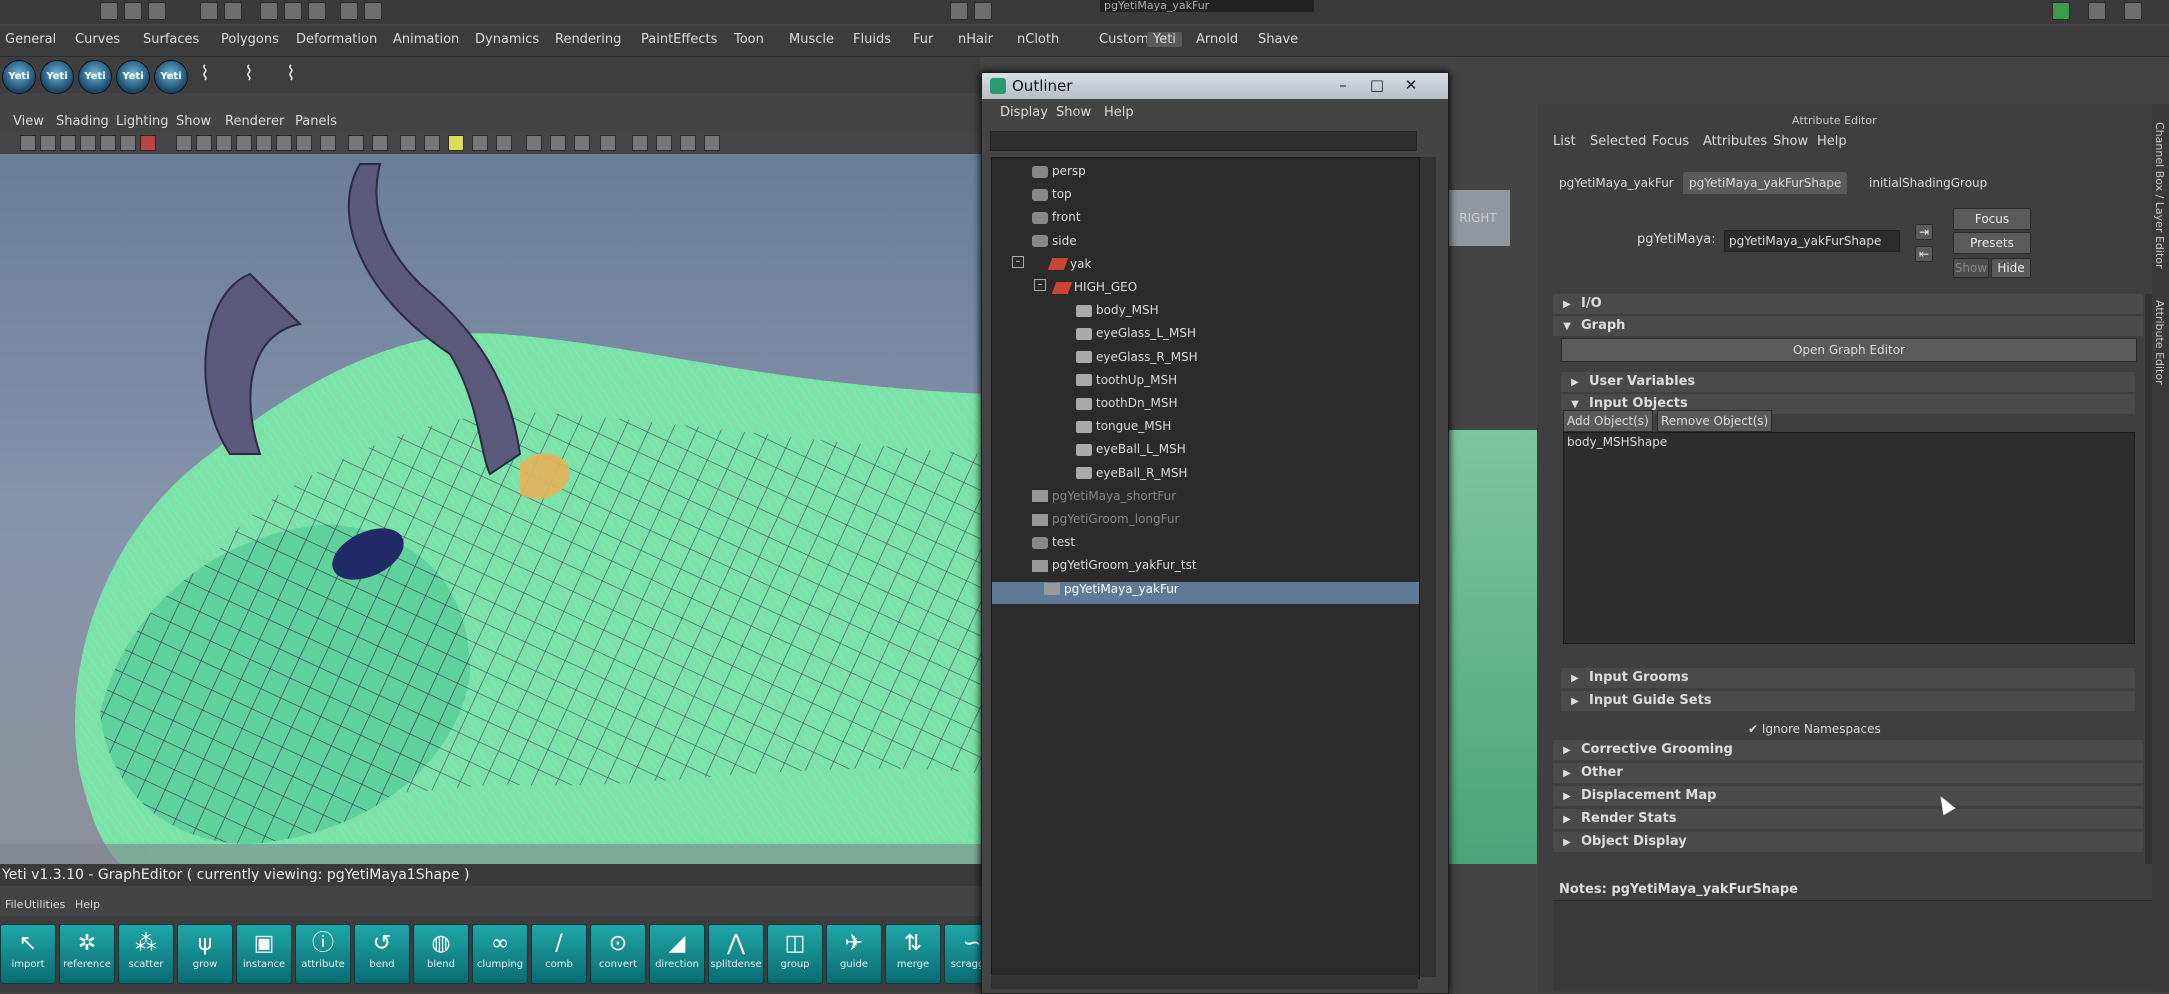  What do you see at coordinates (1136, 337) in the screenshot?
I see `outliner-item: eyeGlass_L_MSH` at bounding box center [1136, 337].